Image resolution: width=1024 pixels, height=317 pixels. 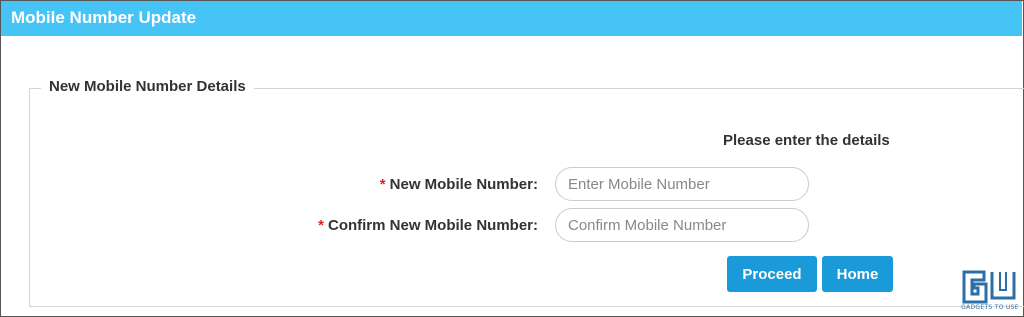 I want to click on confirm-mobile-number-label: * Confirm New Mobile Number:, so click(x=428, y=225).